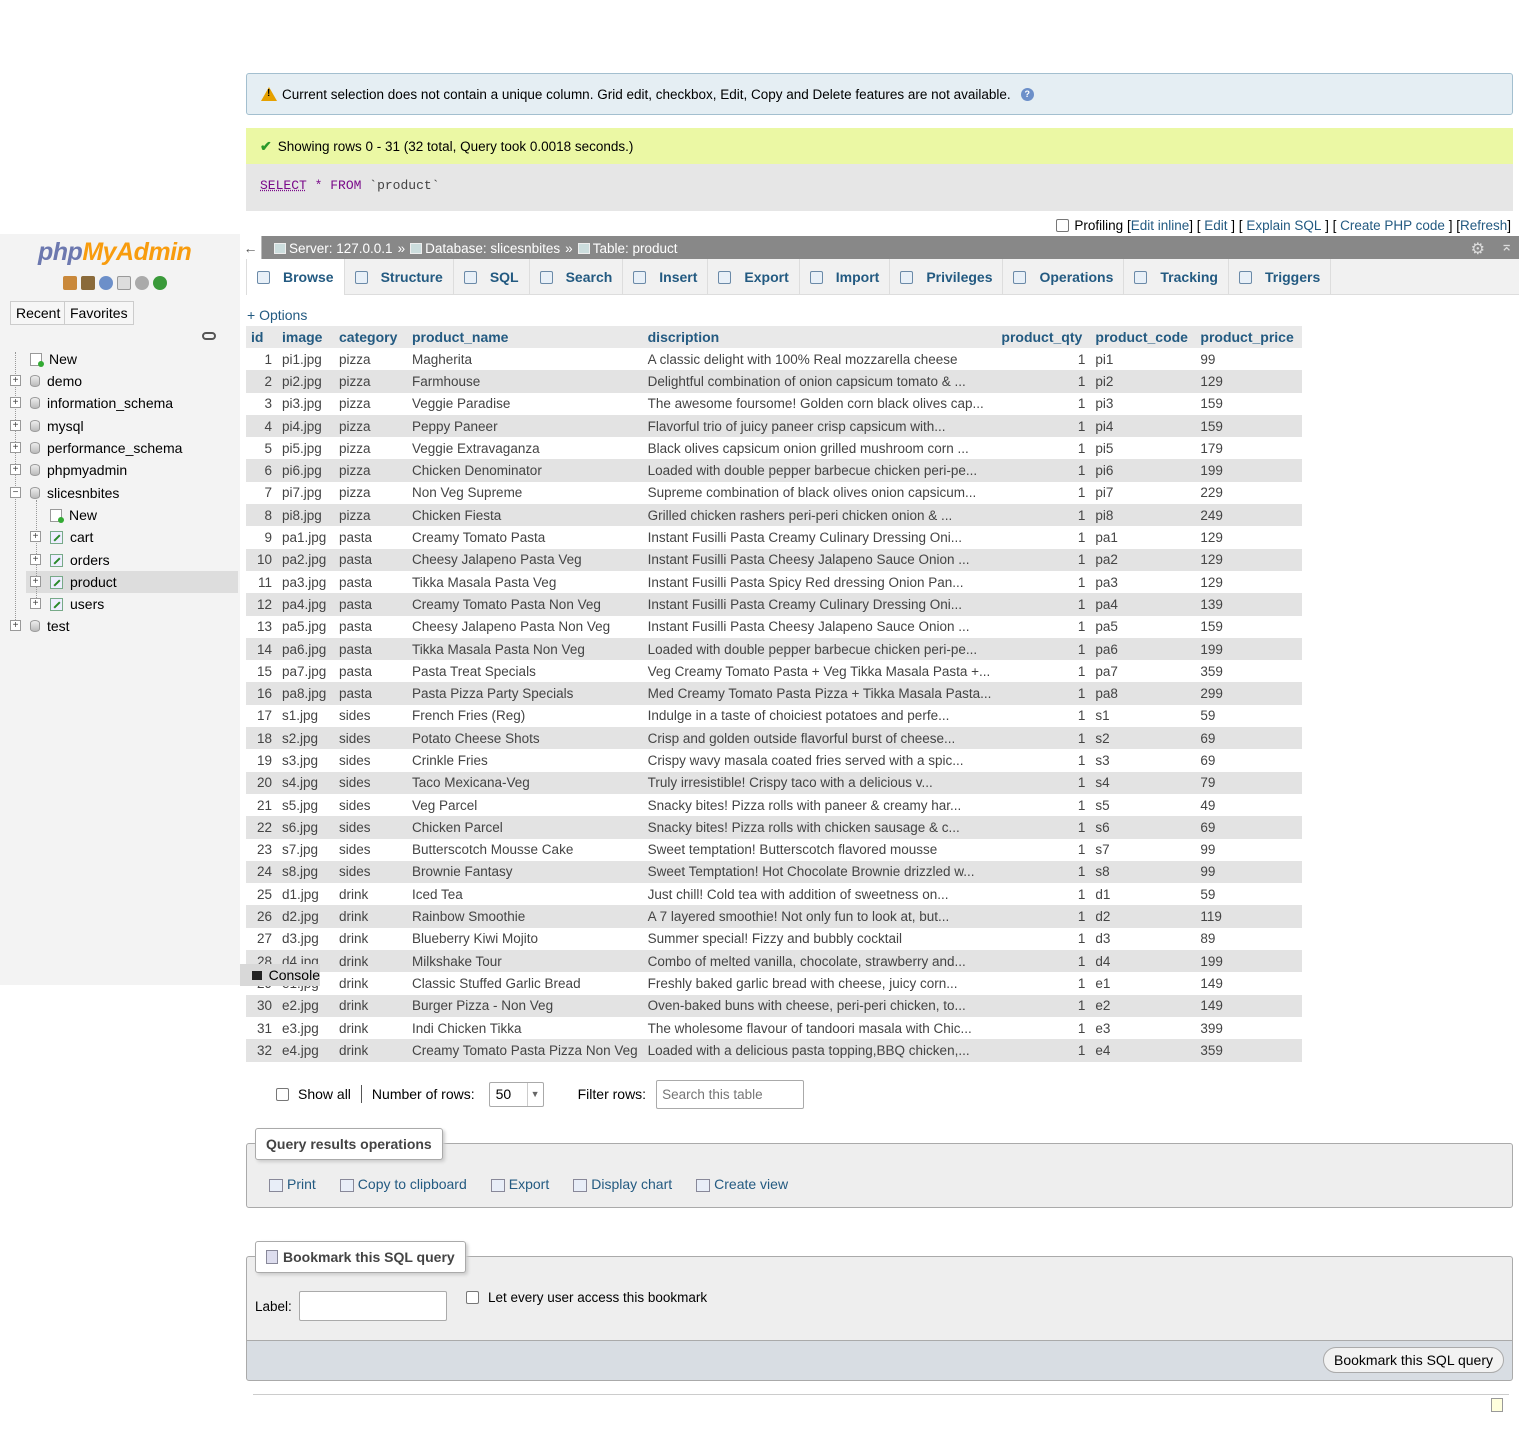 This screenshot has width=1519, height=1437. What do you see at coordinates (1176, 277) in the screenshot?
I see `tab-tracking: Tracking` at bounding box center [1176, 277].